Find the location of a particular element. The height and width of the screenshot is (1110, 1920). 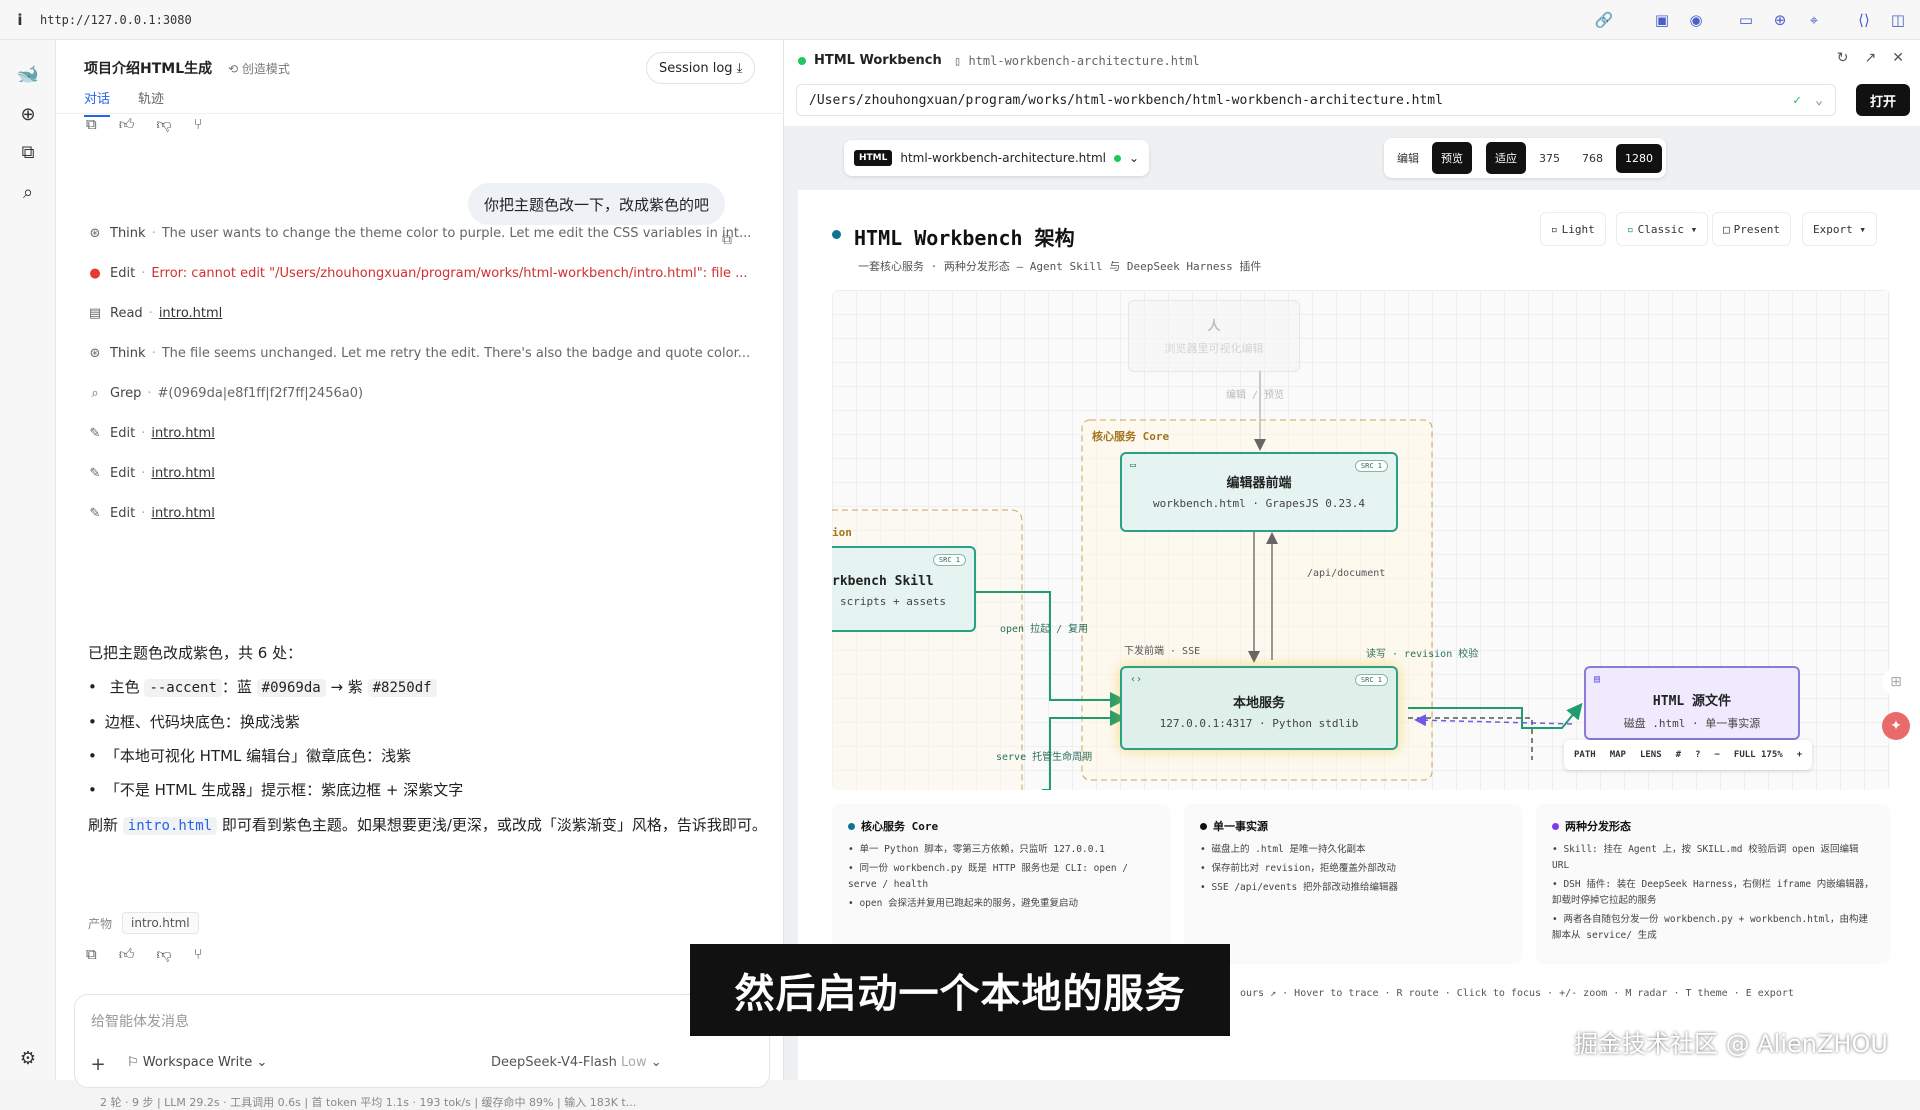

settings-icon: ⚙ is located at coordinates (28, 1058).